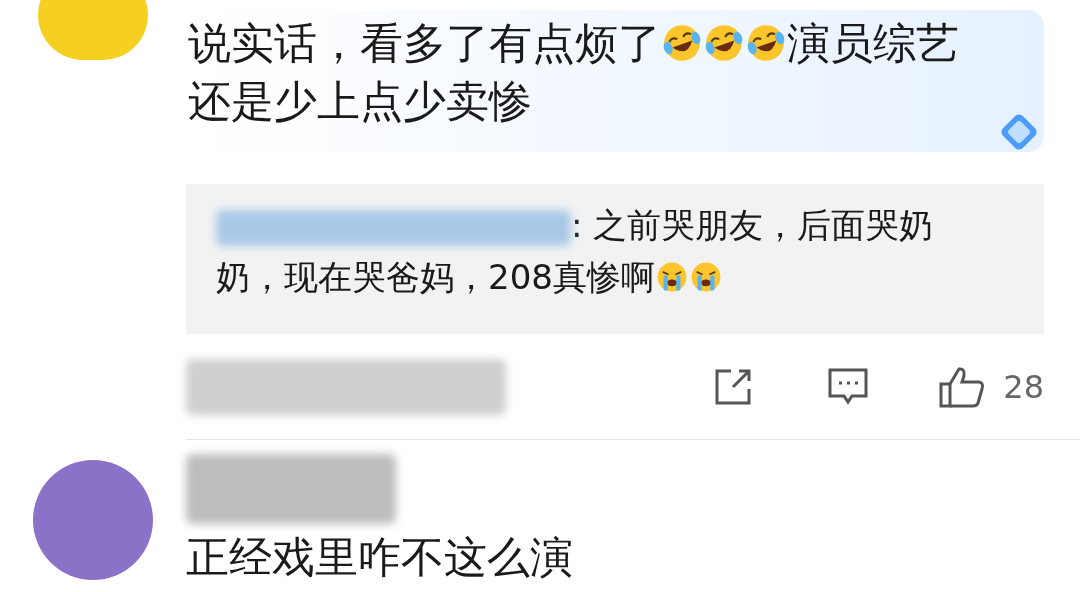  Describe the element at coordinates (1023, 387) in the screenshot. I see `like-count: 28` at that location.